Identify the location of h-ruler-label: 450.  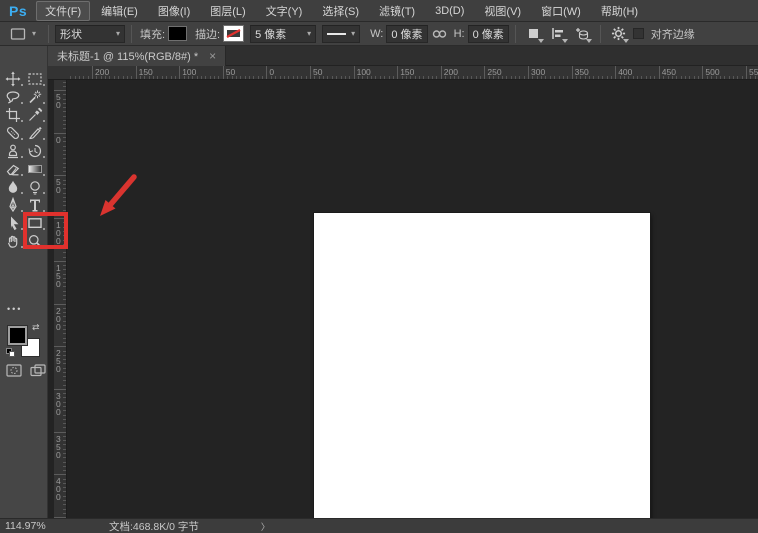
(668, 72).